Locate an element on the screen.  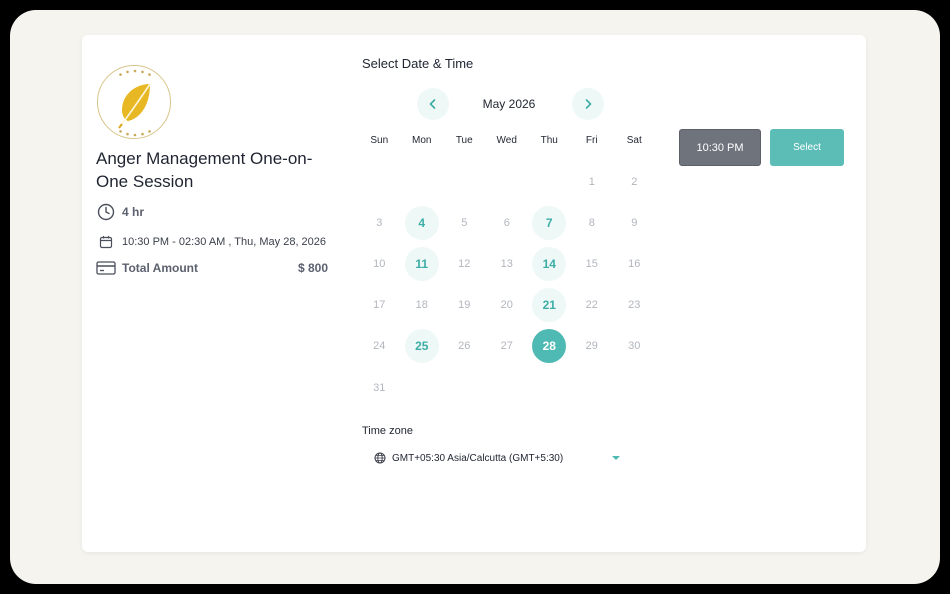
calendar-day-number: 29 is located at coordinates (591, 346).